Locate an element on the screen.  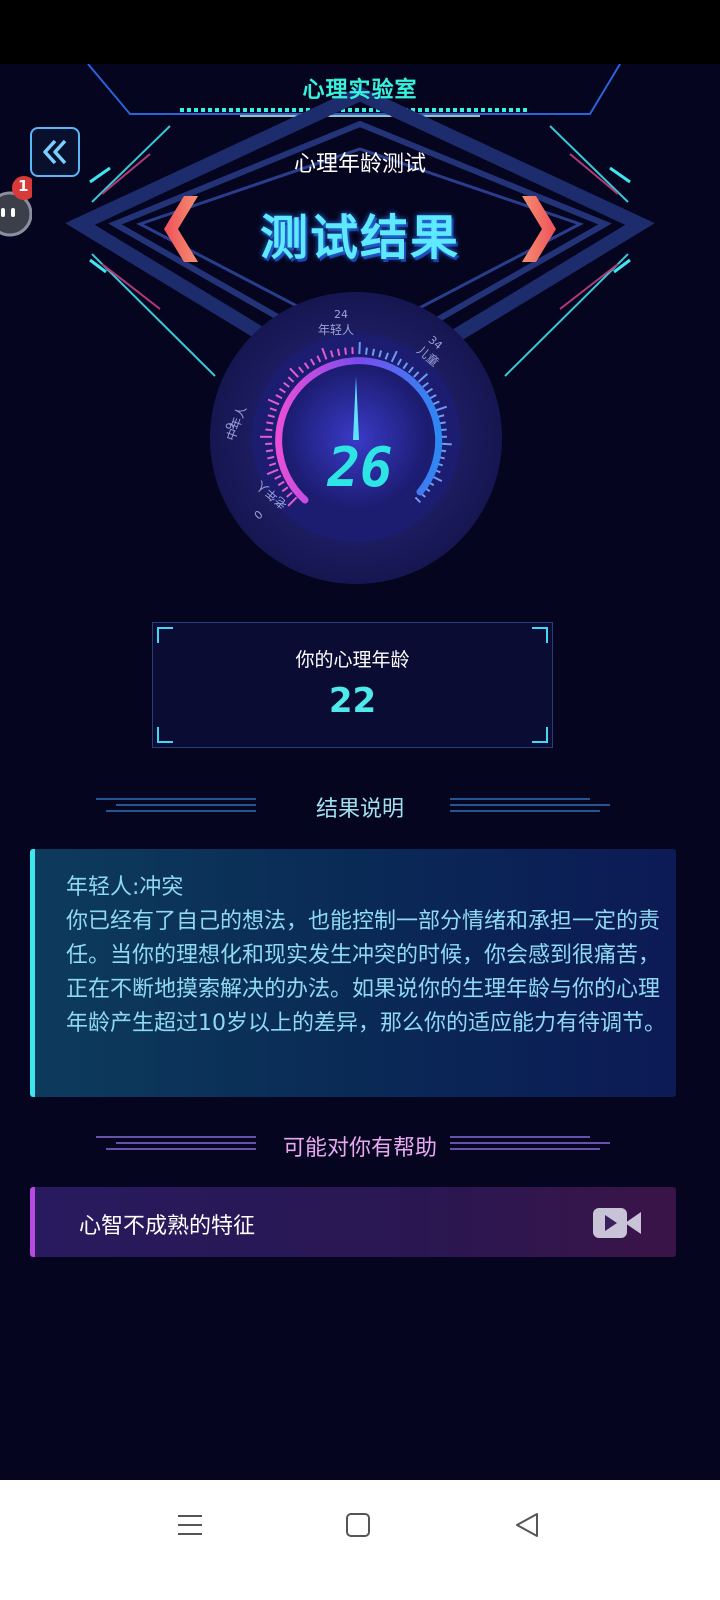
help-item-immature-traits: 心智不成熟的特征 is located at coordinates (353, 1222).